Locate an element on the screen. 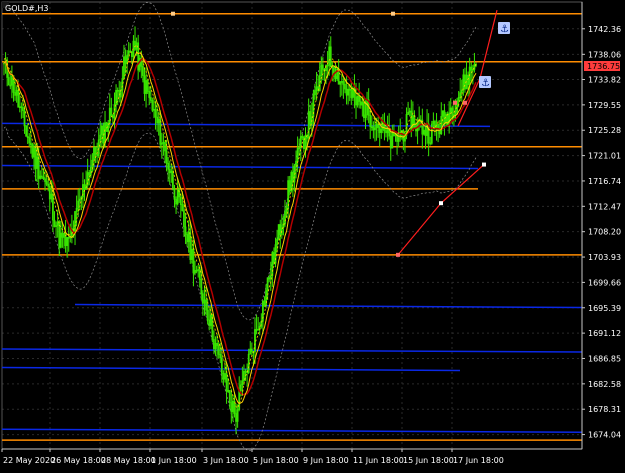  x-tick-label: 3 Jun 18:00 is located at coordinates (226, 460).